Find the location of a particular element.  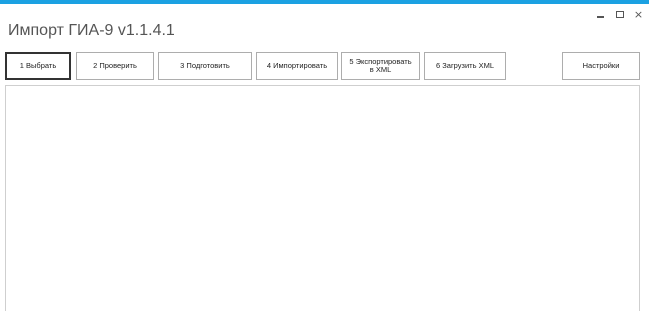

settings-button: Настройки is located at coordinates (601, 66).